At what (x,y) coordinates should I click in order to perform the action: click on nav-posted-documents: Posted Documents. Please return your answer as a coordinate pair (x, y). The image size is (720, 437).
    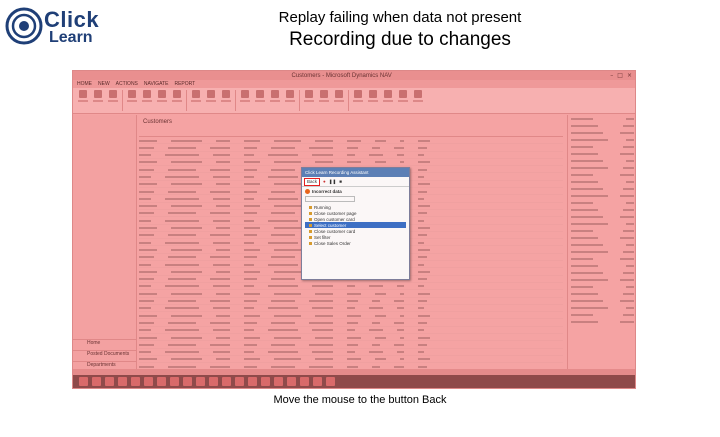
    Looking at the image, I should click on (105, 355).